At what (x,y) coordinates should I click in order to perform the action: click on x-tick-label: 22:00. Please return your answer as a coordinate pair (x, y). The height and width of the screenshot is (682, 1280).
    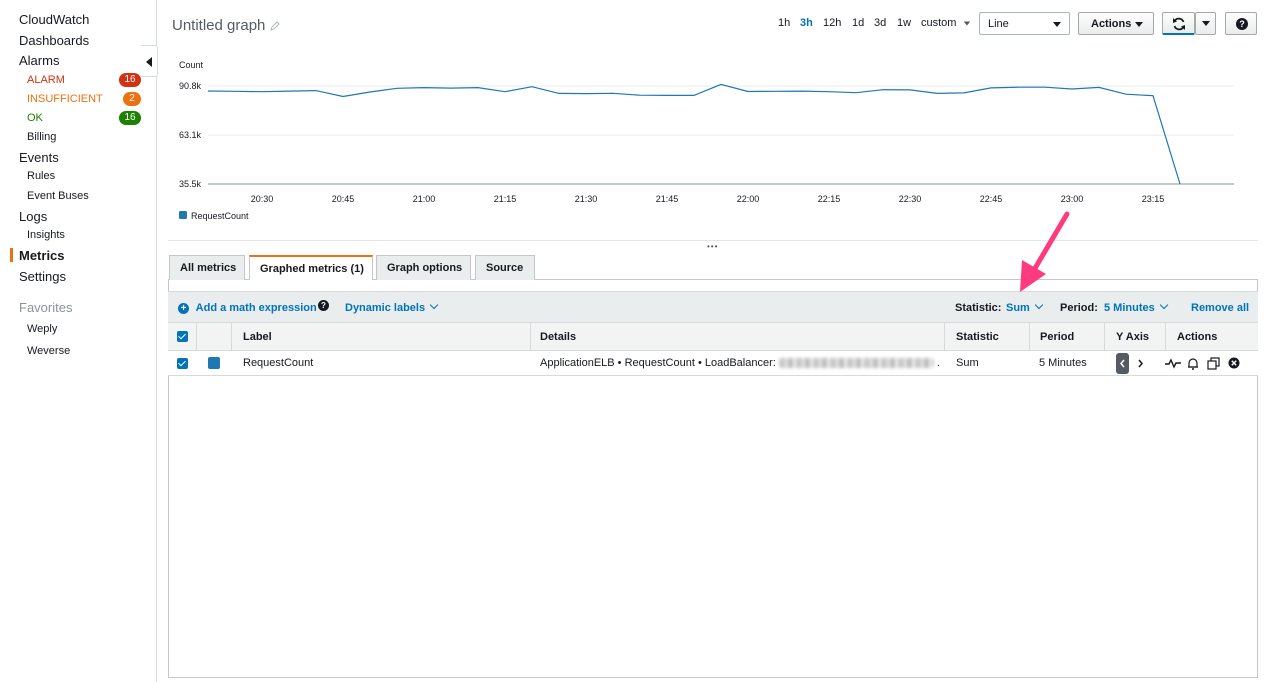
    Looking at the image, I should click on (748, 199).